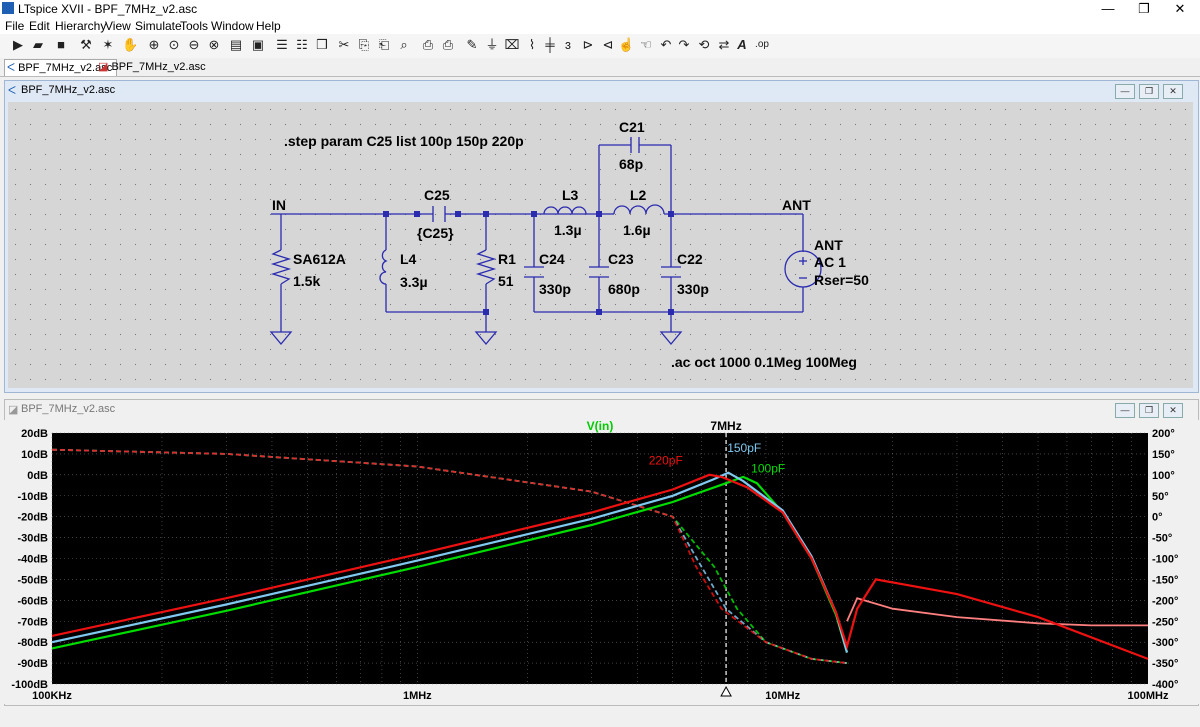 The height and width of the screenshot is (727, 1200). Describe the element at coordinates (414, 282) in the screenshot. I see `label-l4-value: 3.3µ` at that location.